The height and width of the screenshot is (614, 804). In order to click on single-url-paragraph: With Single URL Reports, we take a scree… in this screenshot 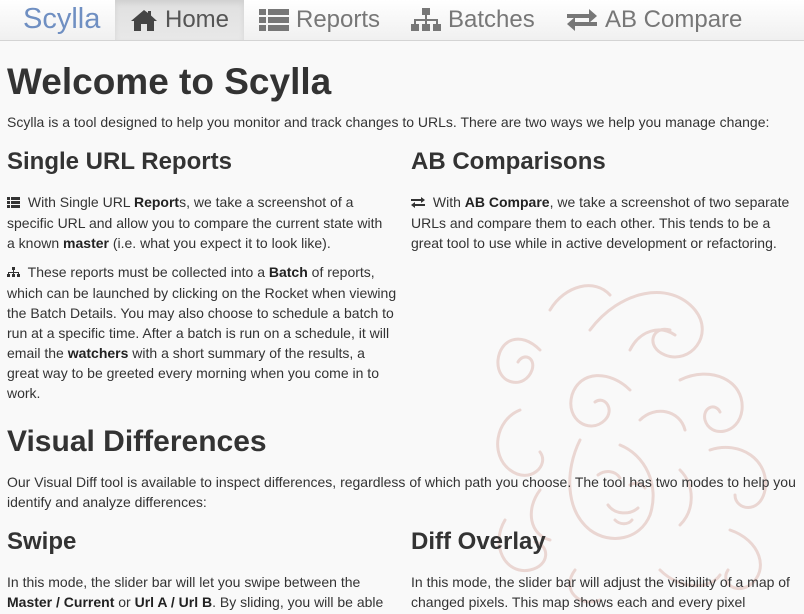, I will do `click(199, 222)`.